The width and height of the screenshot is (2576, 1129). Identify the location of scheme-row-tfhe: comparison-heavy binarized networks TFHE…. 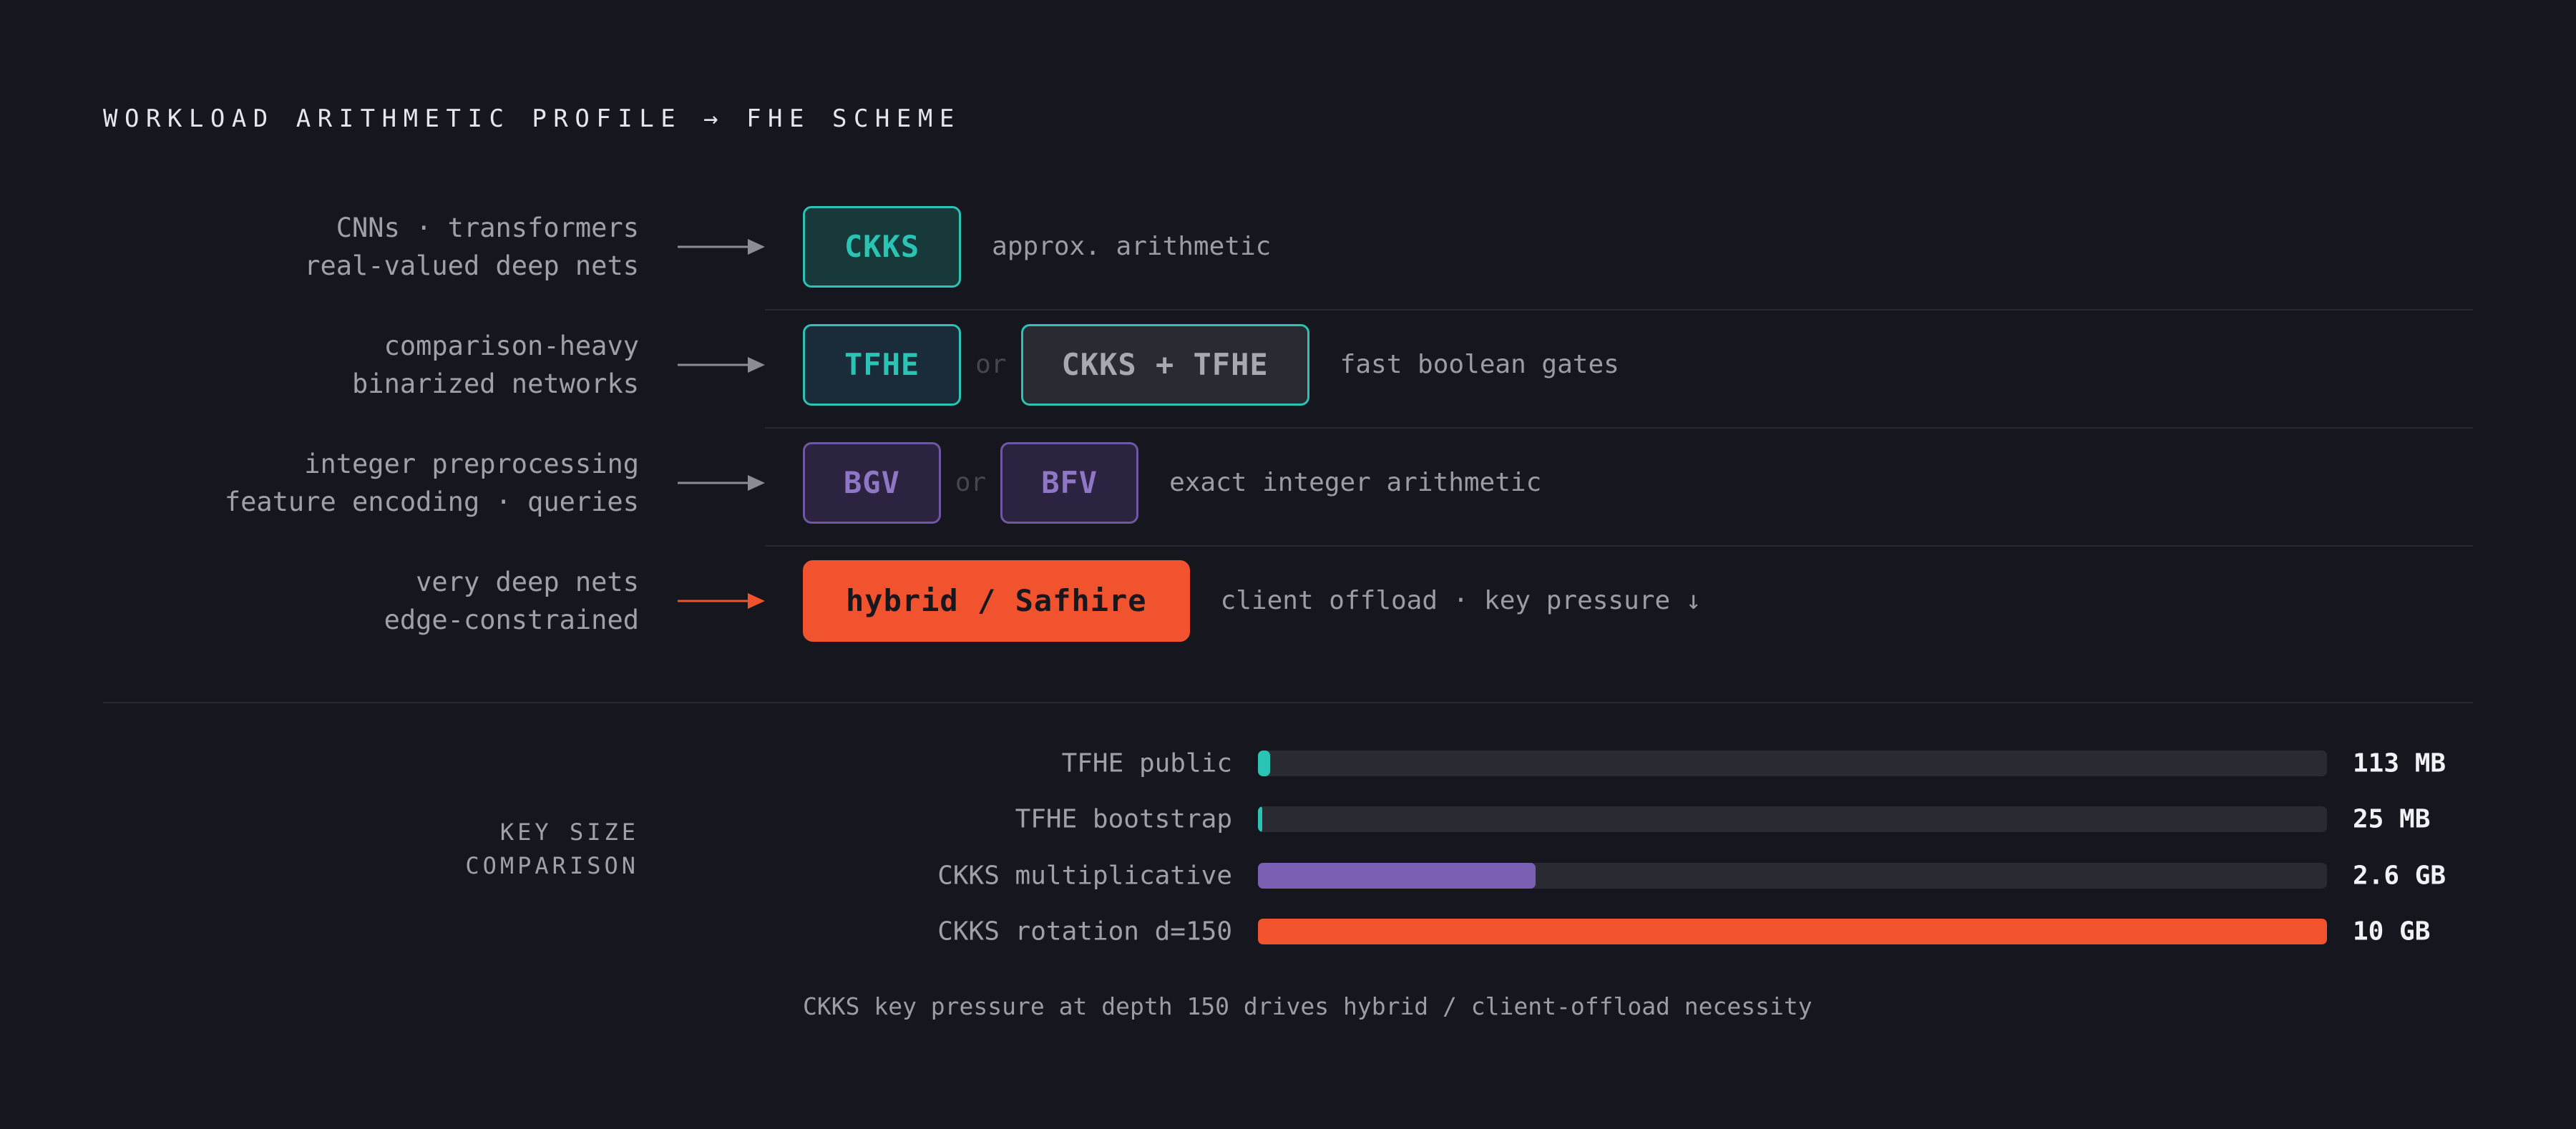
(1288, 365).